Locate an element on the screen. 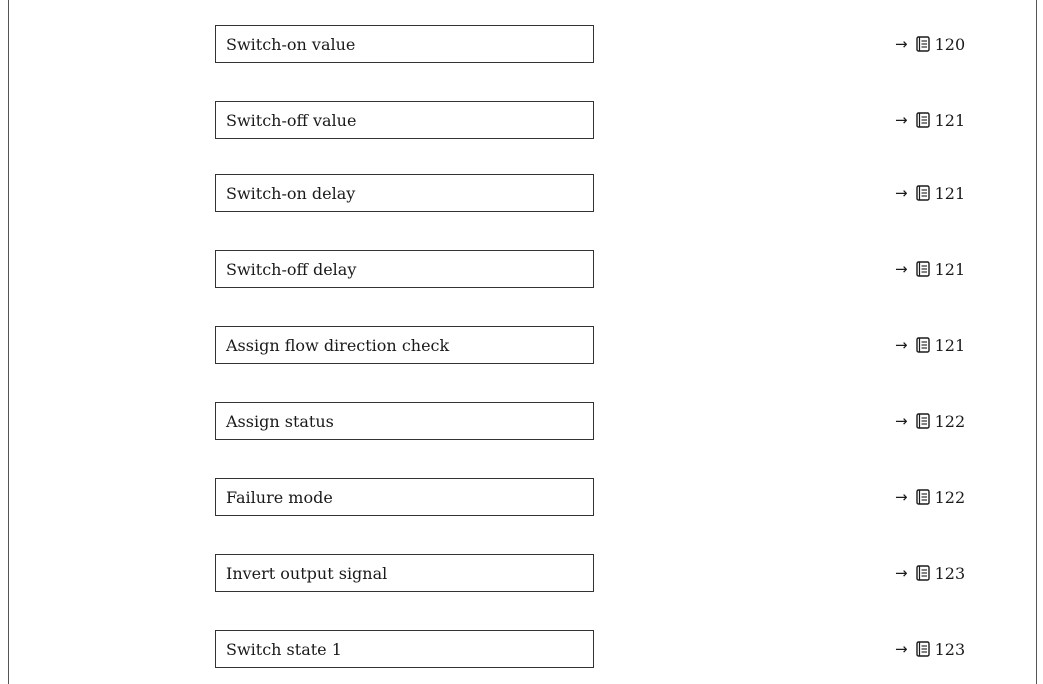 The width and height of the screenshot is (1043, 684). parameter-label: Assign flow direction check is located at coordinates (338, 345).